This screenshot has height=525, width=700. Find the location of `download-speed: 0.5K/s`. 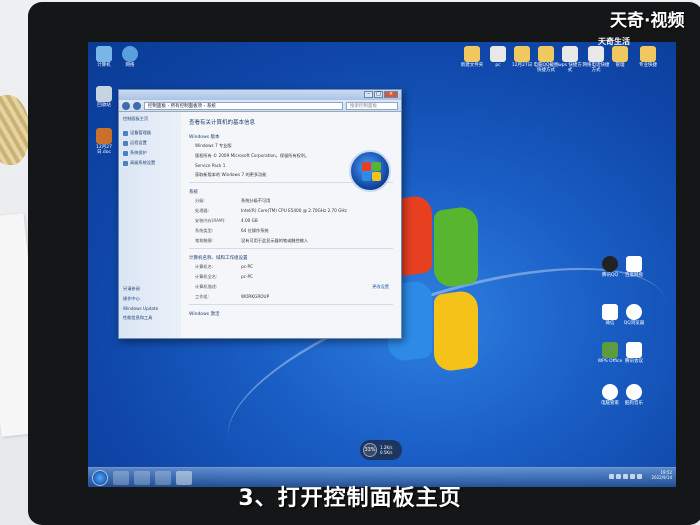

download-speed: 0.5K/s is located at coordinates (386, 452).